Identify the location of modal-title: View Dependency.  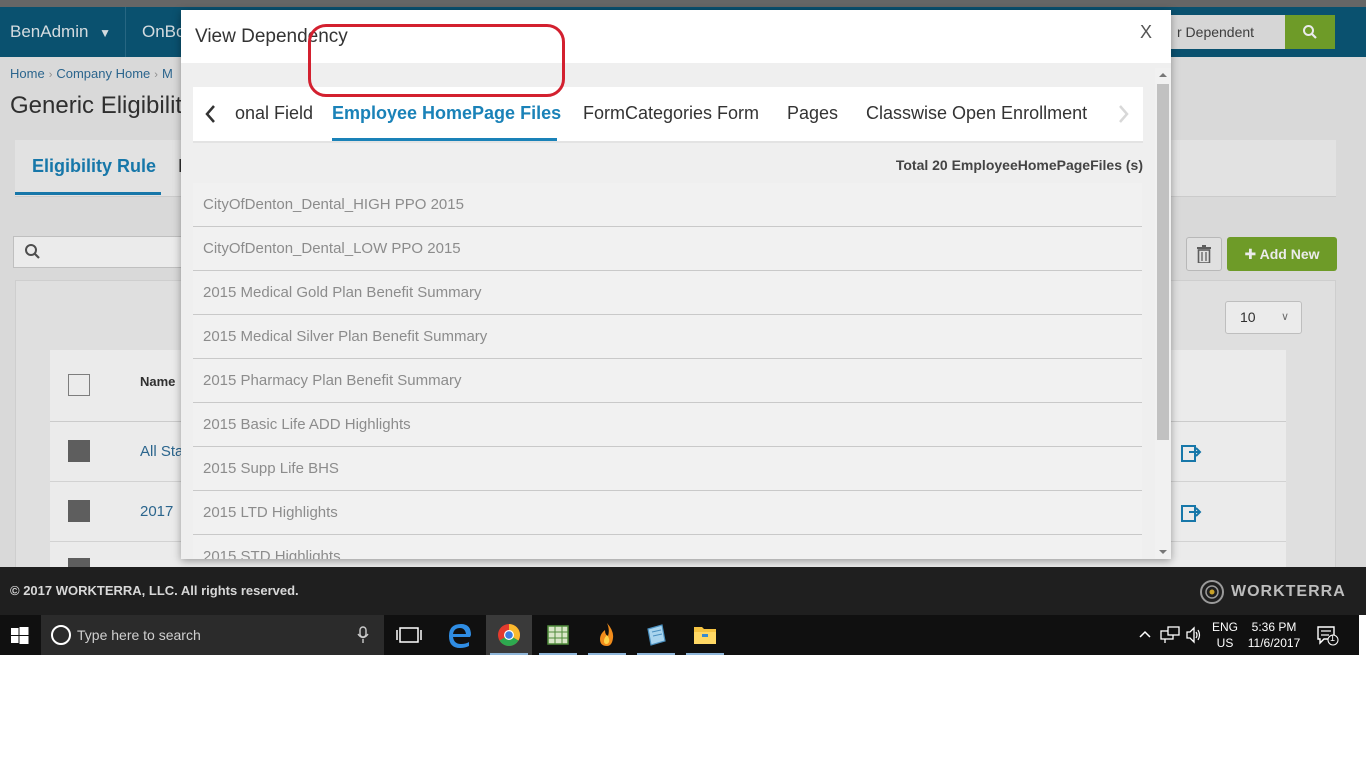
(271, 36).